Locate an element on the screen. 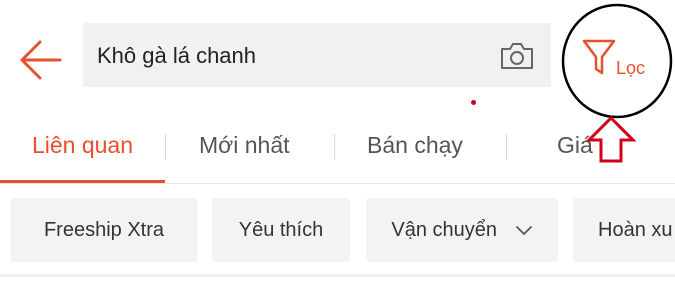 This screenshot has width=675, height=281. tab-ban-chay: Bán chạy is located at coordinates (415, 148).